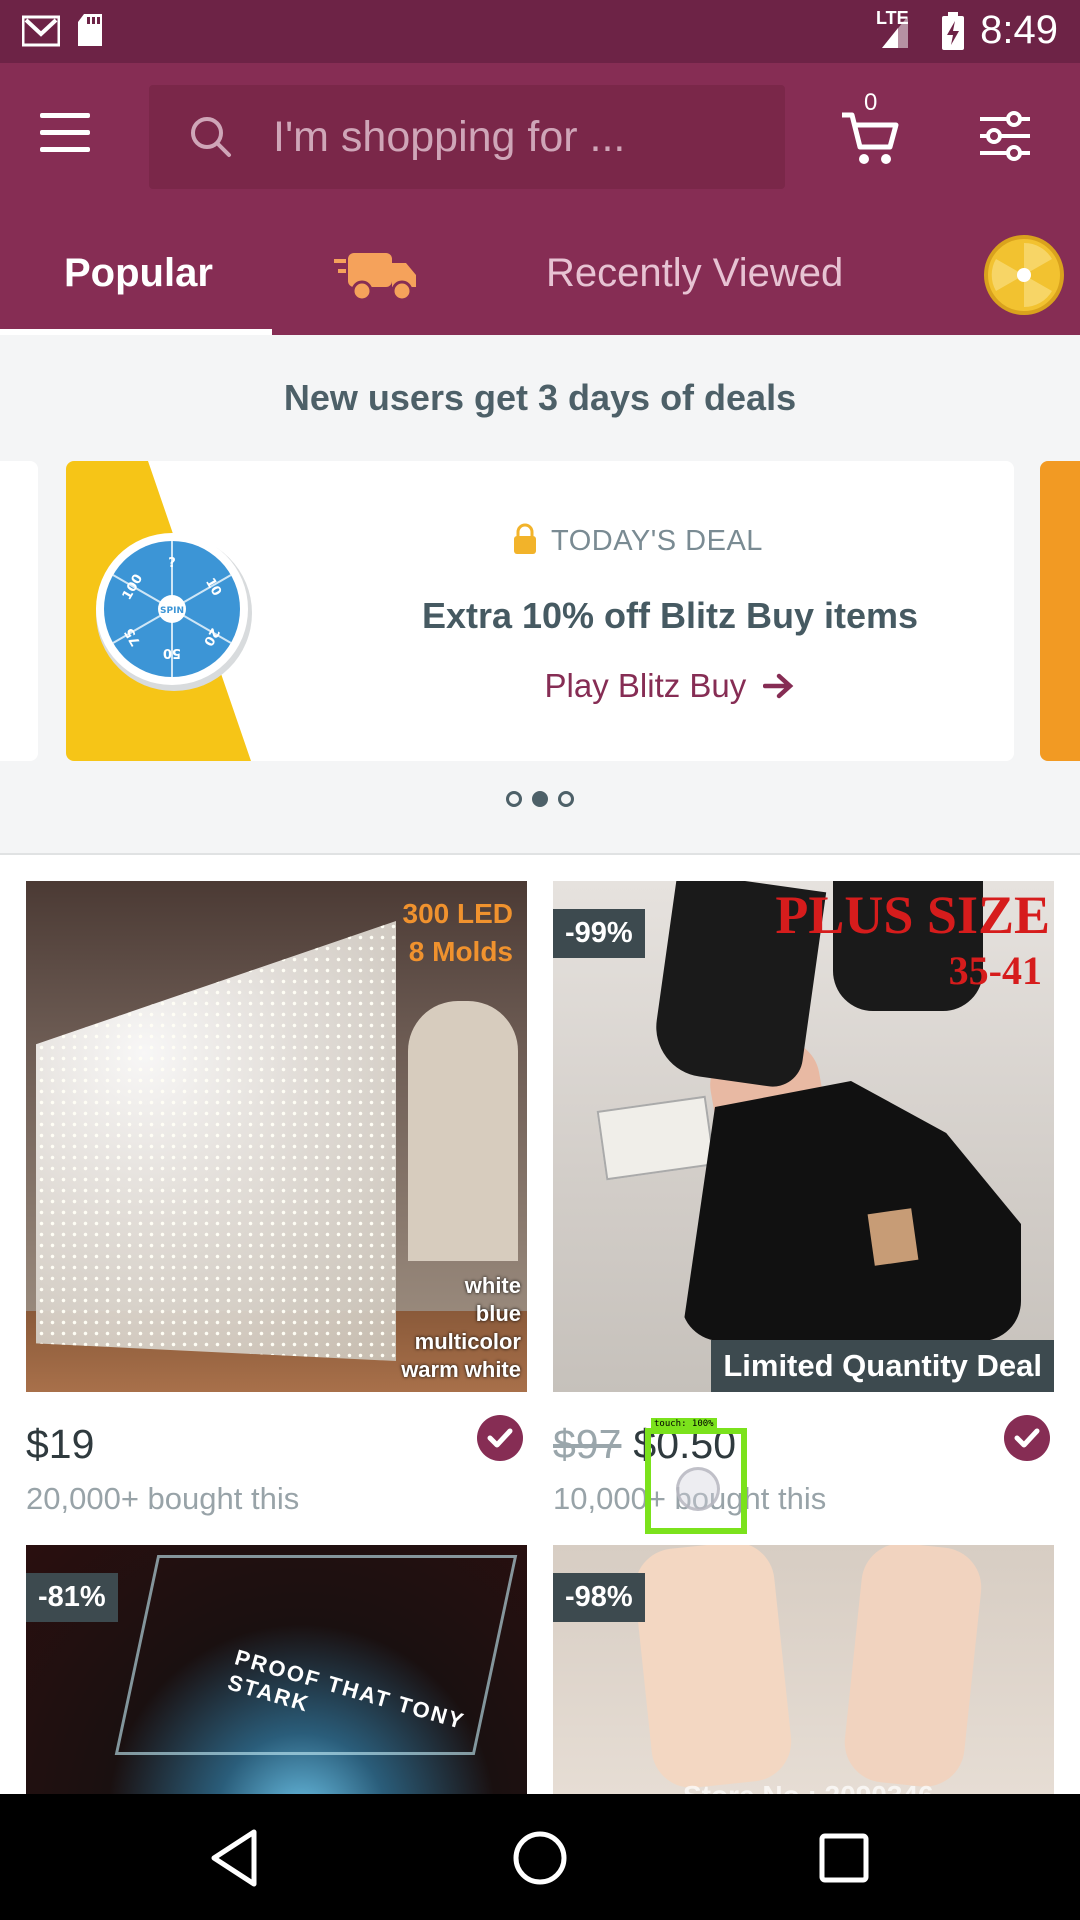 This screenshot has width=1080, height=1920. What do you see at coordinates (19, 611) in the screenshot?
I see `carousel-card-previous` at bounding box center [19, 611].